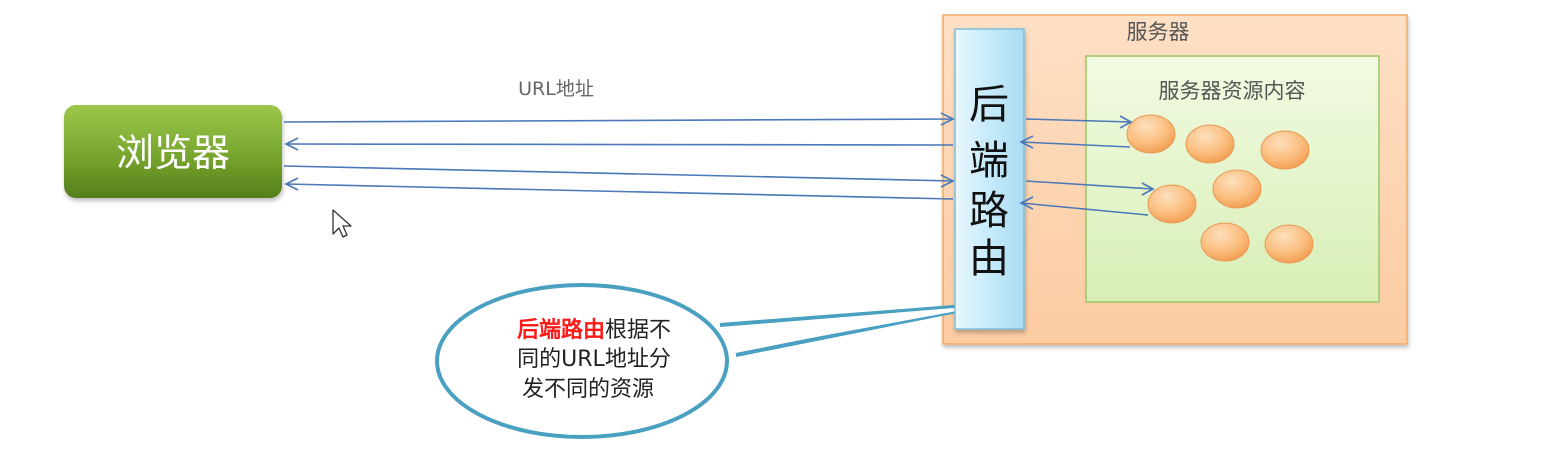  Describe the element at coordinates (561, 330) in the screenshot. I see `callout-highlight: 后端路由` at that location.